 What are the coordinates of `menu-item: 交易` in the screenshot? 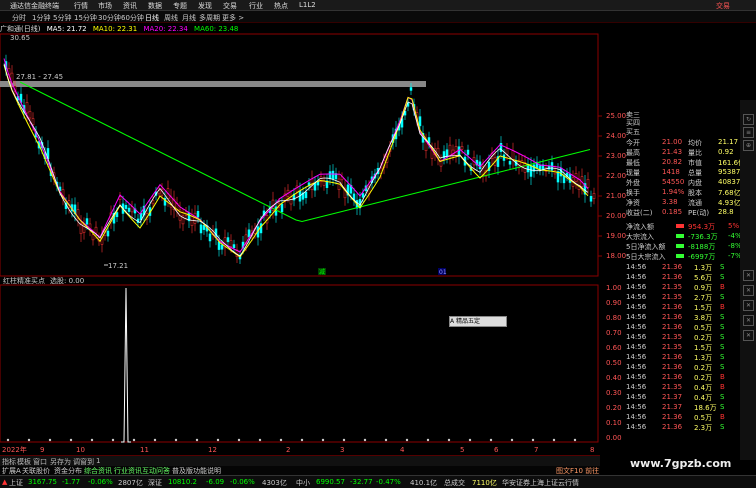 It's located at (230, 6).